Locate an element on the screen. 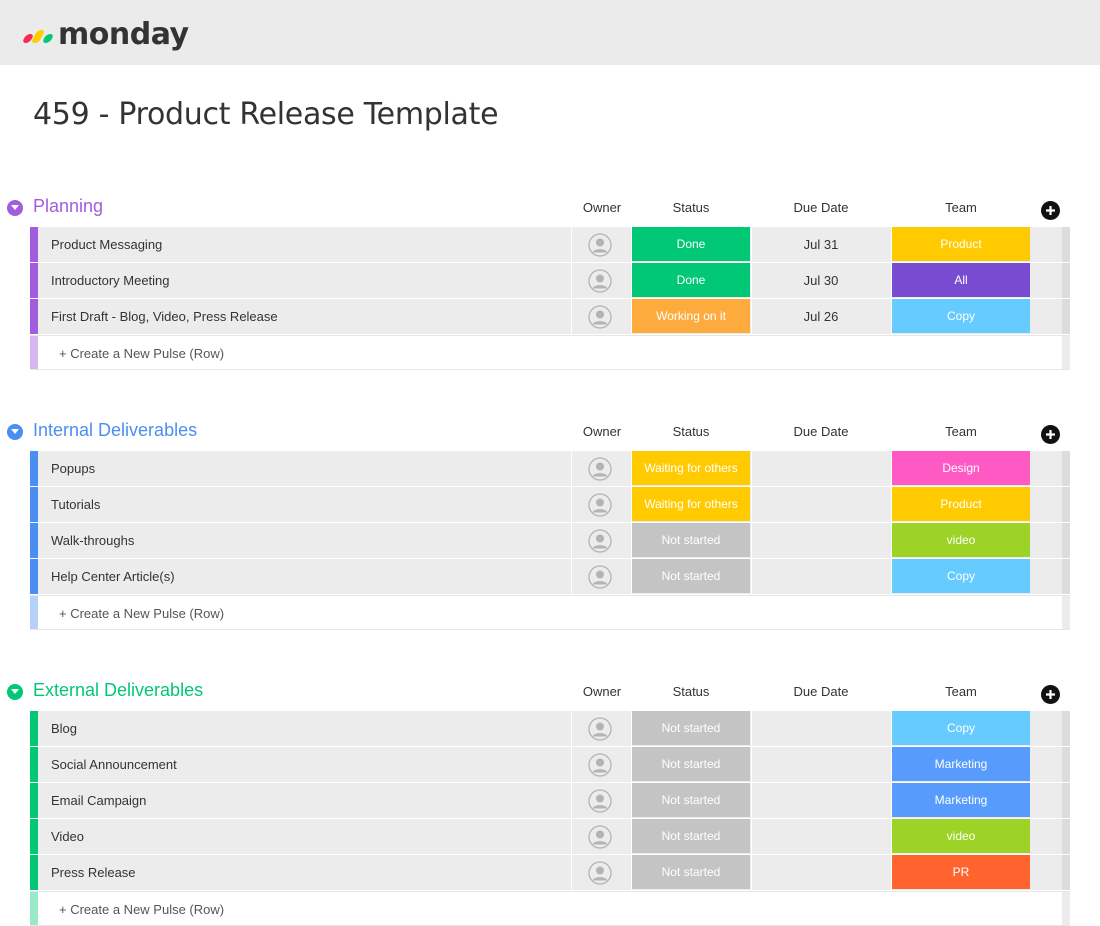  group-title: Internal Deliverables is located at coordinates (115, 430).